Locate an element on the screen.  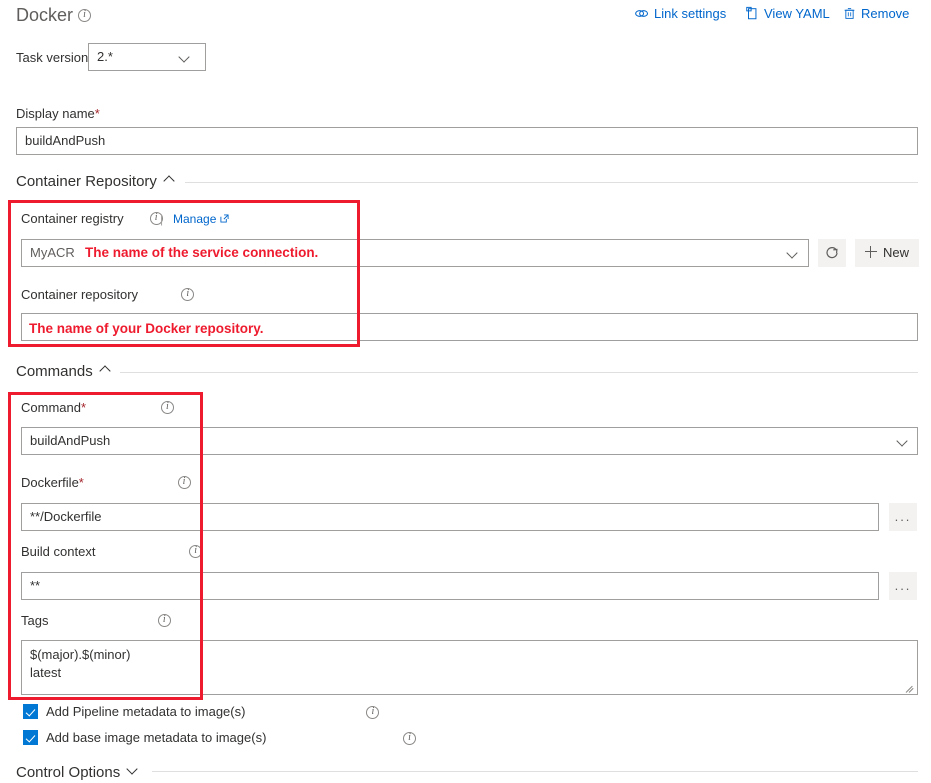
container-repository-label: Container repository is located at coordinates (80, 294).